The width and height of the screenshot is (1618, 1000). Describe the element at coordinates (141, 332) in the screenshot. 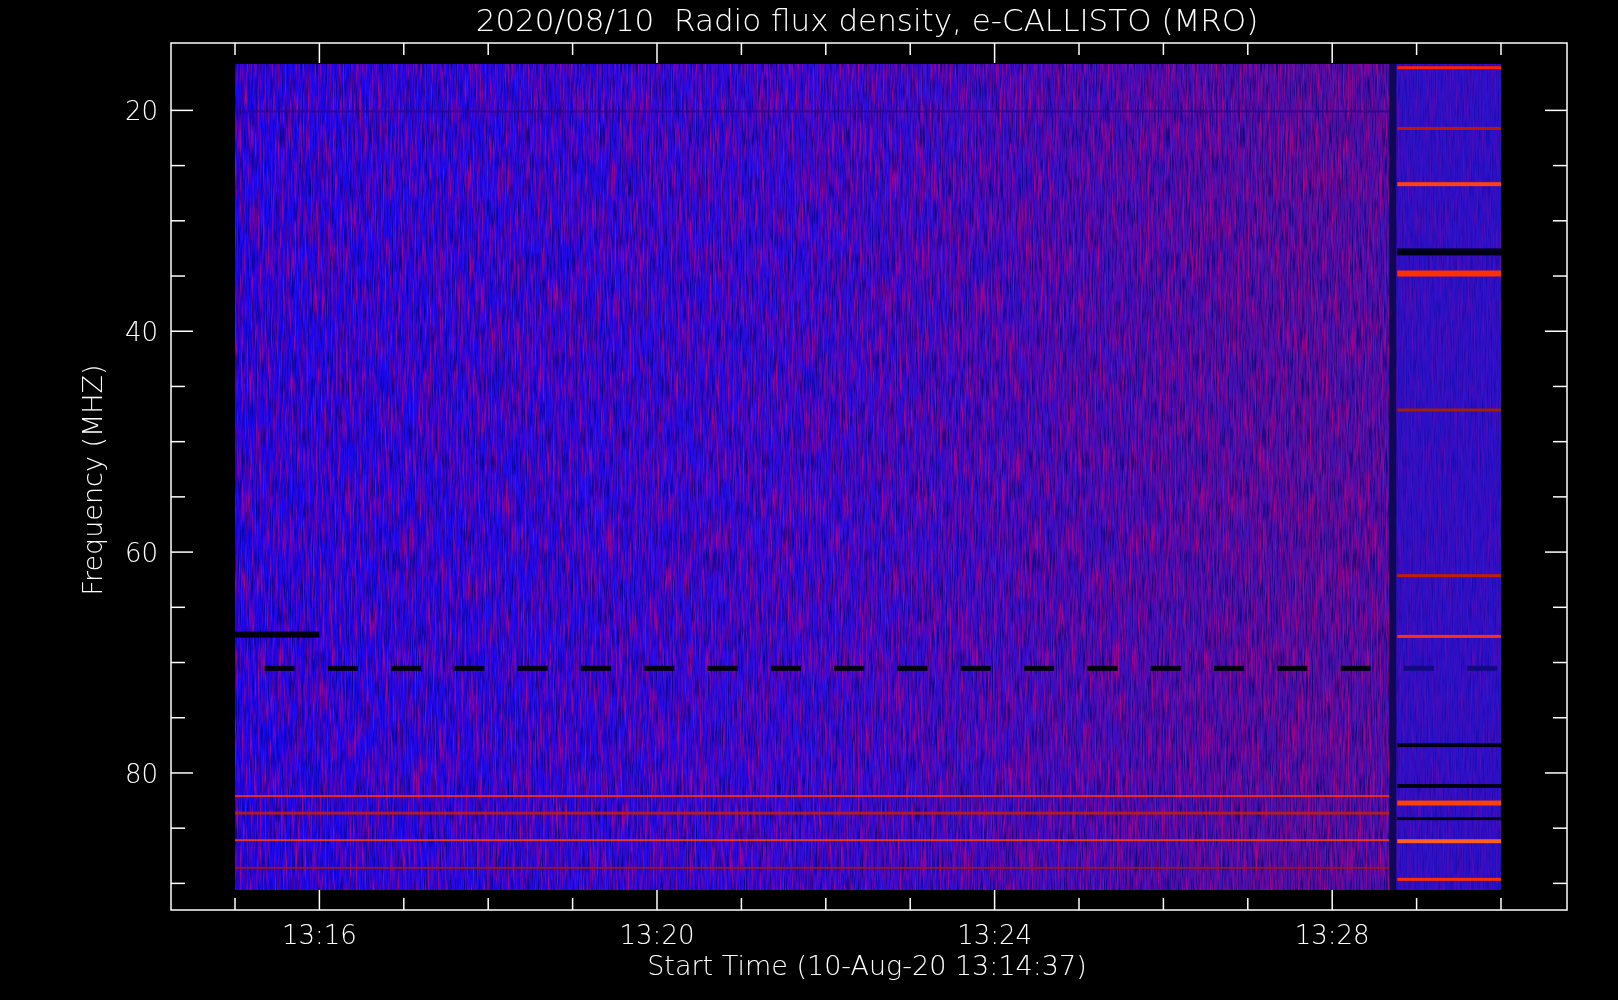

I see `tick-label: 40` at that location.